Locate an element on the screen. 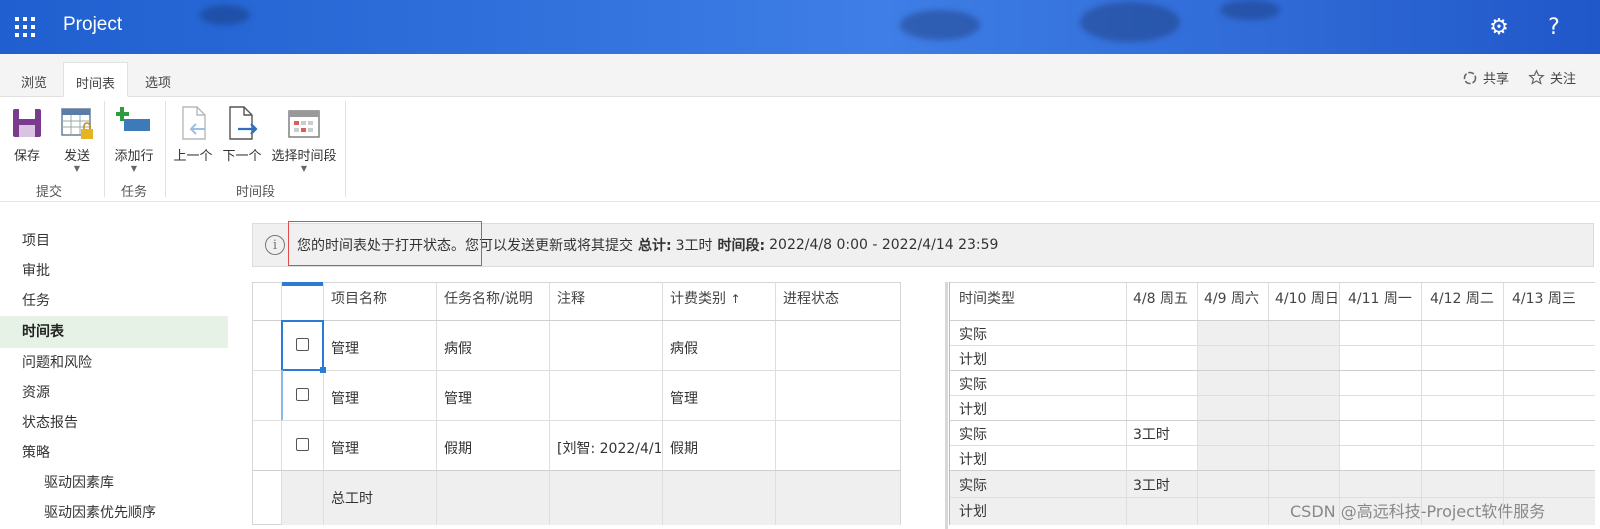 This screenshot has height=529, width=1600. column-header-day: 4/12 周二 is located at coordinates (1462, 298).